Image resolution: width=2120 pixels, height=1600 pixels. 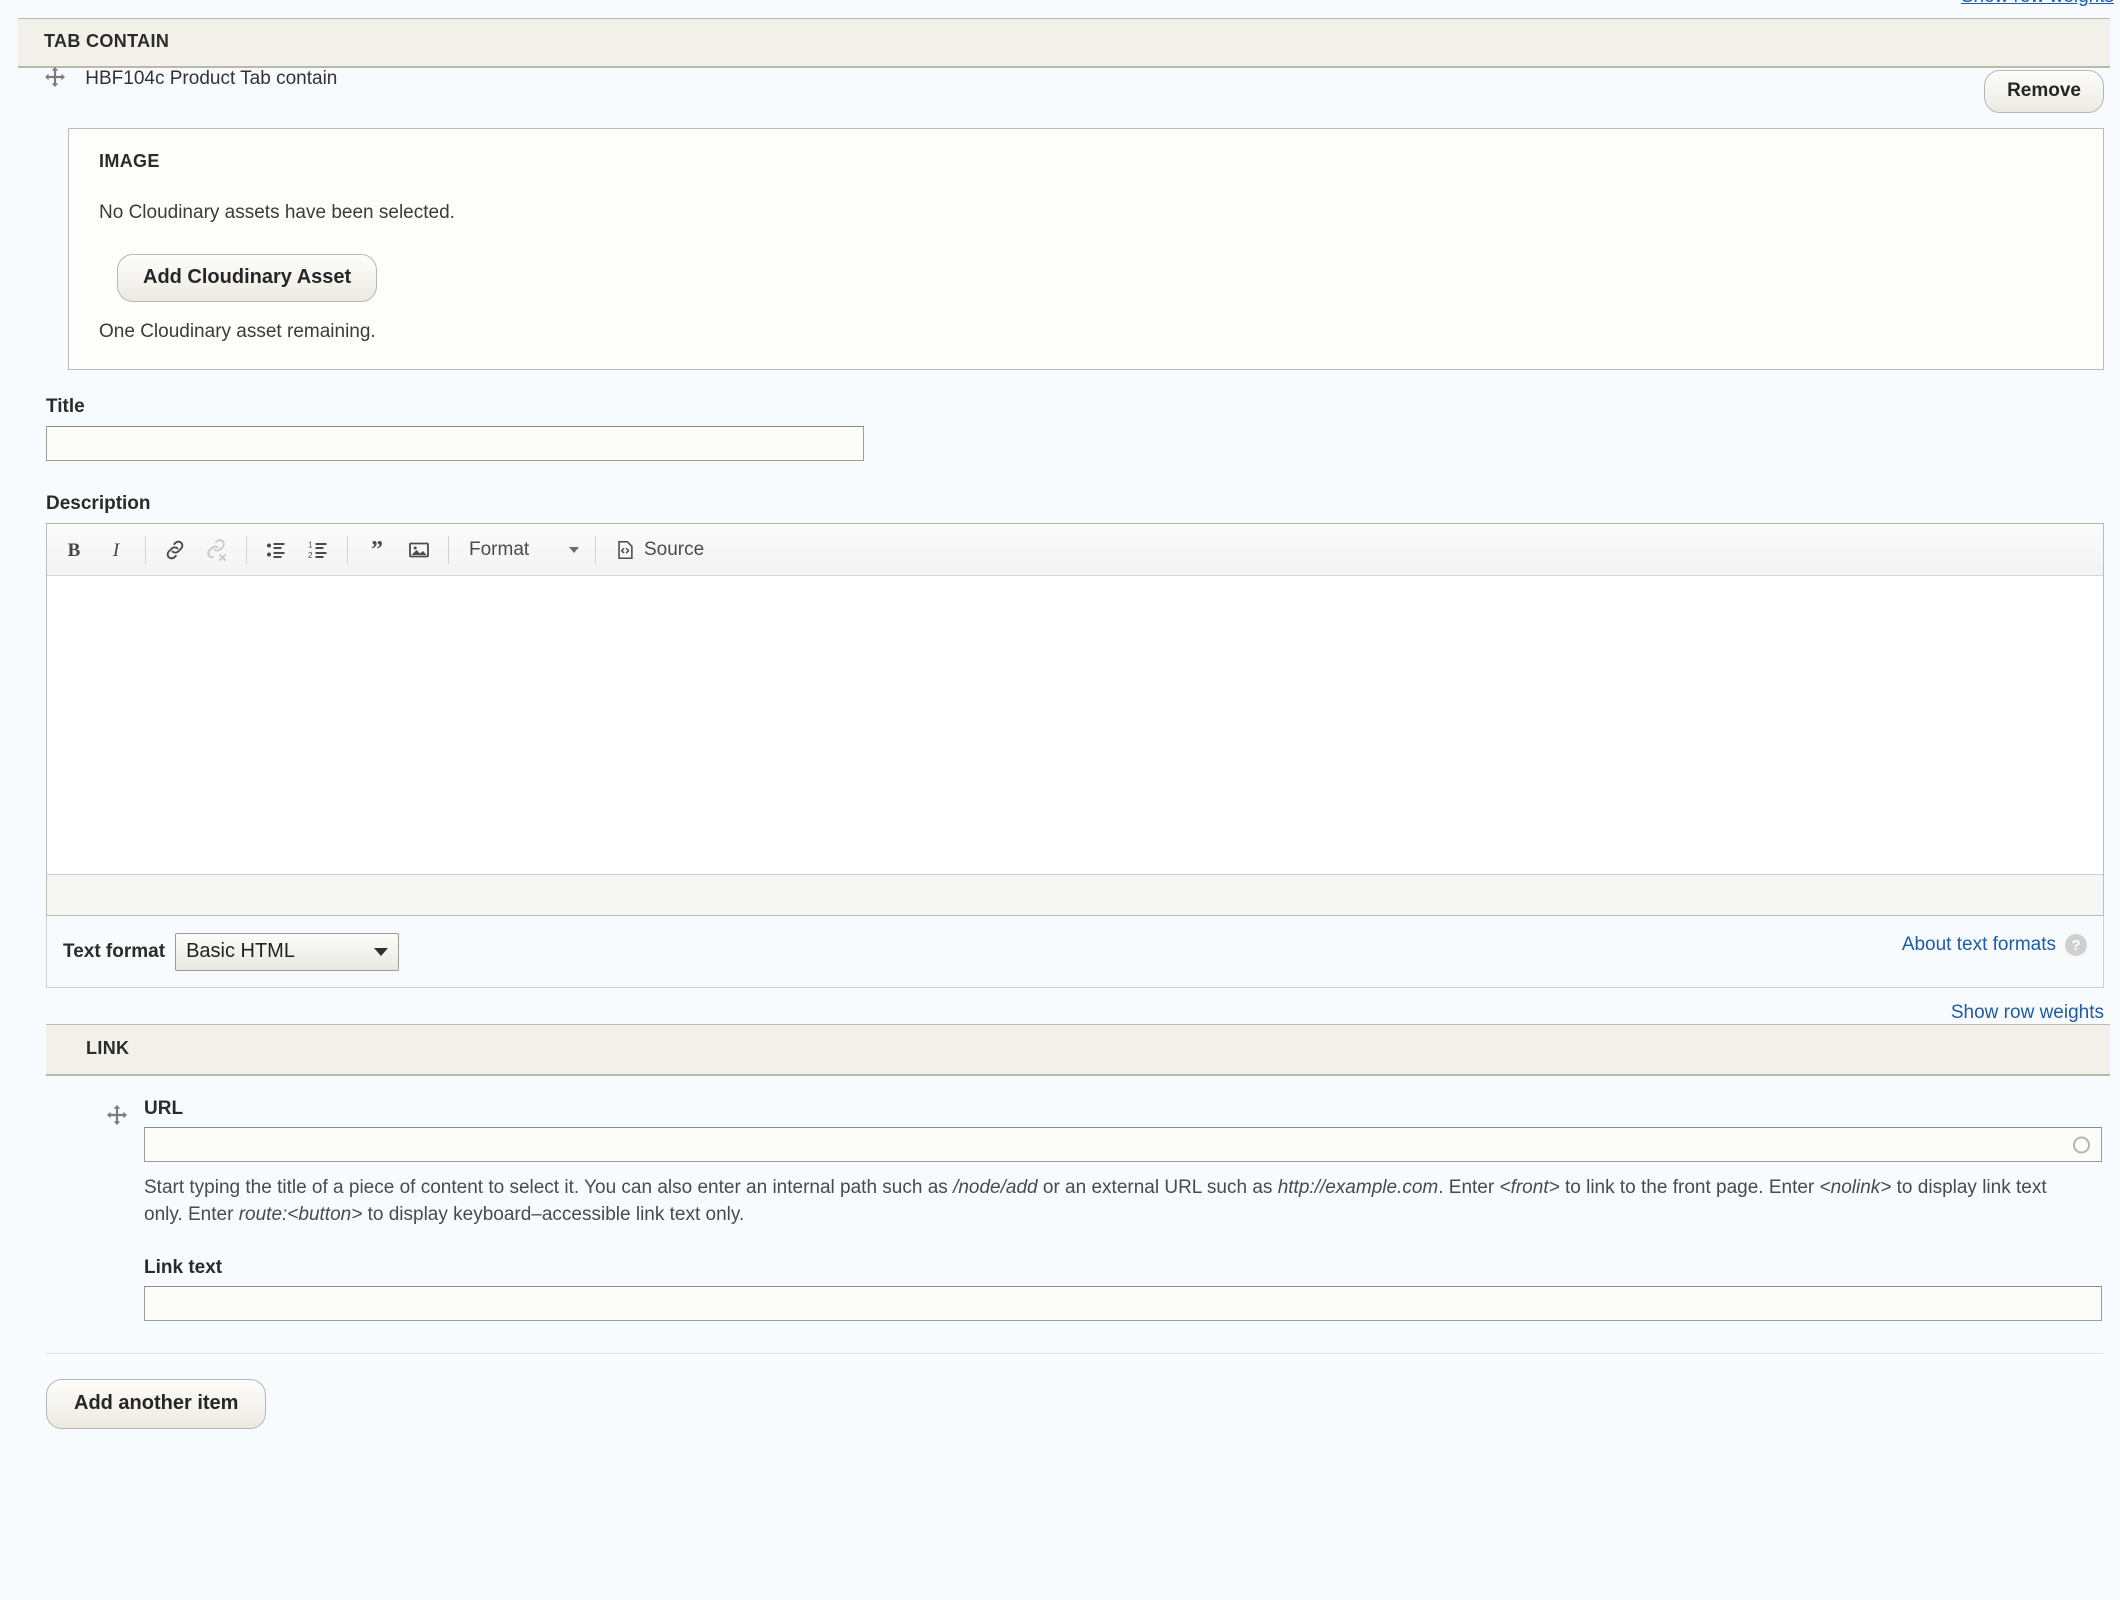 I want to click on show-row-weights-link: Show row weights, so click(x=2027, y=1012).